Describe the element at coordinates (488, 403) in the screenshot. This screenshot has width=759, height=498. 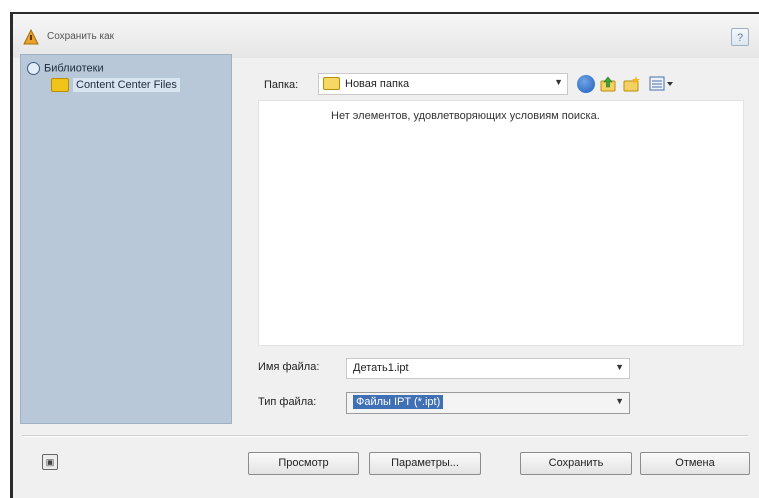
I see `file-type-select: Файлы IPT (*.ipt) ▼` at that location.